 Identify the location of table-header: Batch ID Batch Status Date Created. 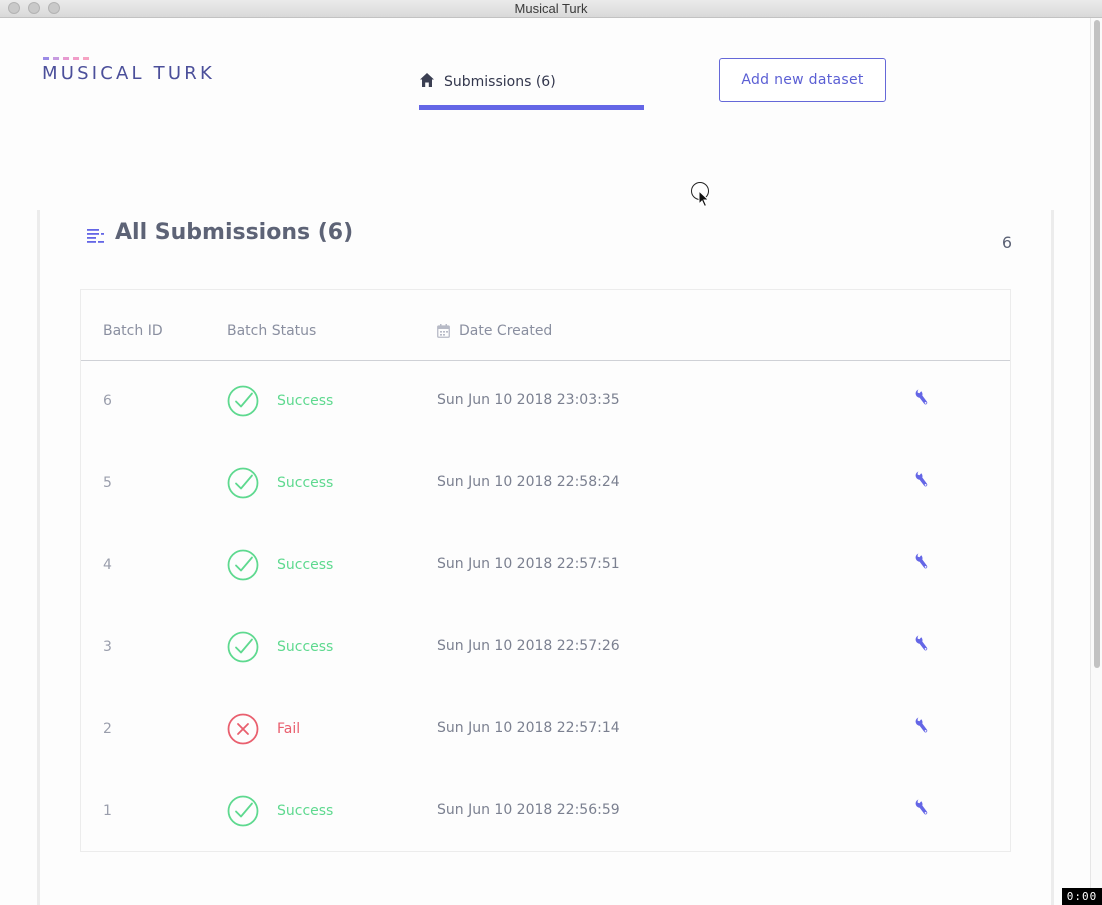
(545, 325).